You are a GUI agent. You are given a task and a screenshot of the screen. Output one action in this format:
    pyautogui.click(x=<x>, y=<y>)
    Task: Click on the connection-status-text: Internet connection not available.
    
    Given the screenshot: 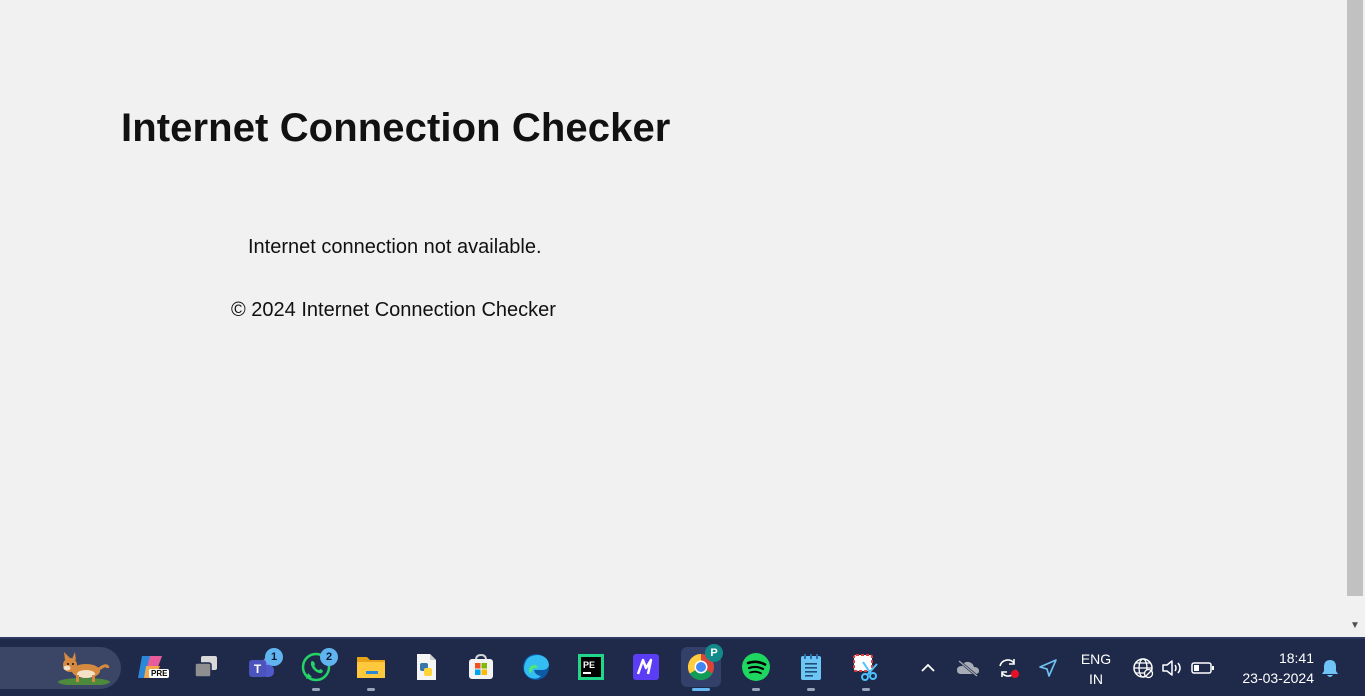 What is the action you would take?
    pyautogui.click(x=395, y=247)
    